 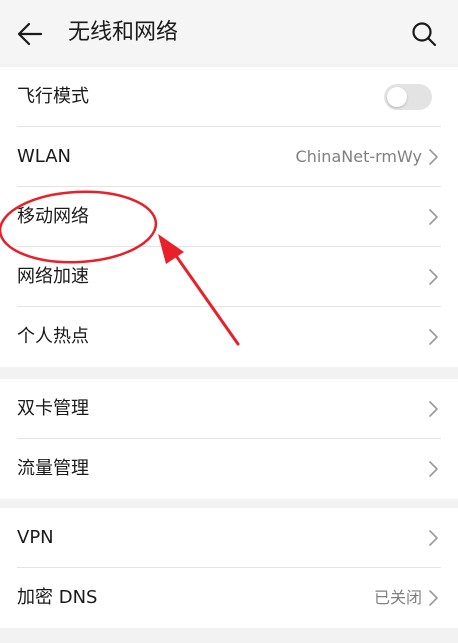 What do you see at coordinates (229, 157) in the screenshot?
I see `wlan-row: WLAN ChinaNet-rmWy` at bounding box center [229, 157].